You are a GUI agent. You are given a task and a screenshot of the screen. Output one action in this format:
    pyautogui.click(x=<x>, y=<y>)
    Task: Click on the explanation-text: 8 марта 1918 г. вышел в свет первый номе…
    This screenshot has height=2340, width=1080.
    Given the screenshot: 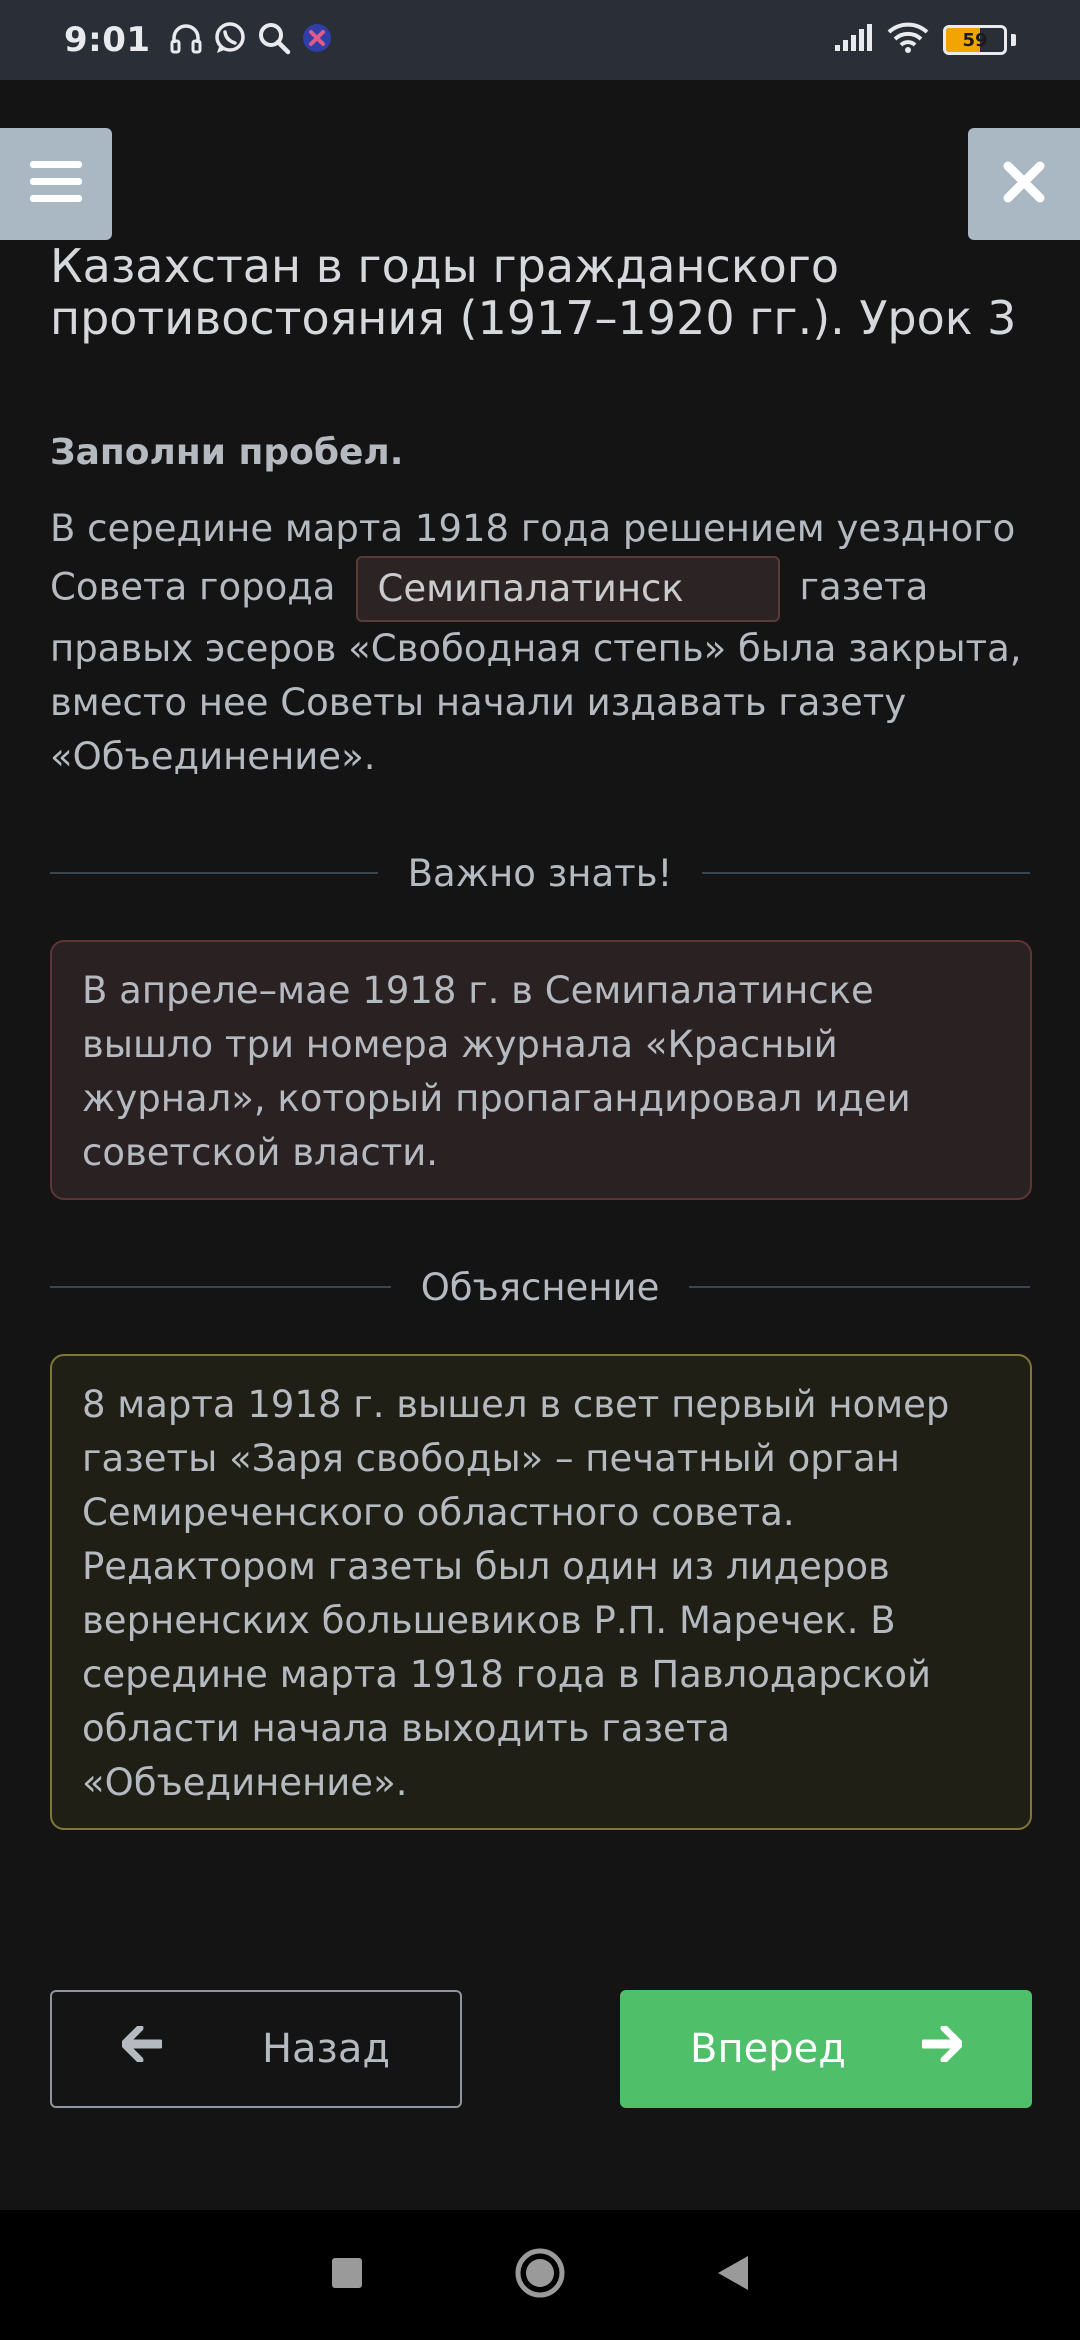 What is the action you would take?
    pyautogui.click(x=516, y=1593)
    